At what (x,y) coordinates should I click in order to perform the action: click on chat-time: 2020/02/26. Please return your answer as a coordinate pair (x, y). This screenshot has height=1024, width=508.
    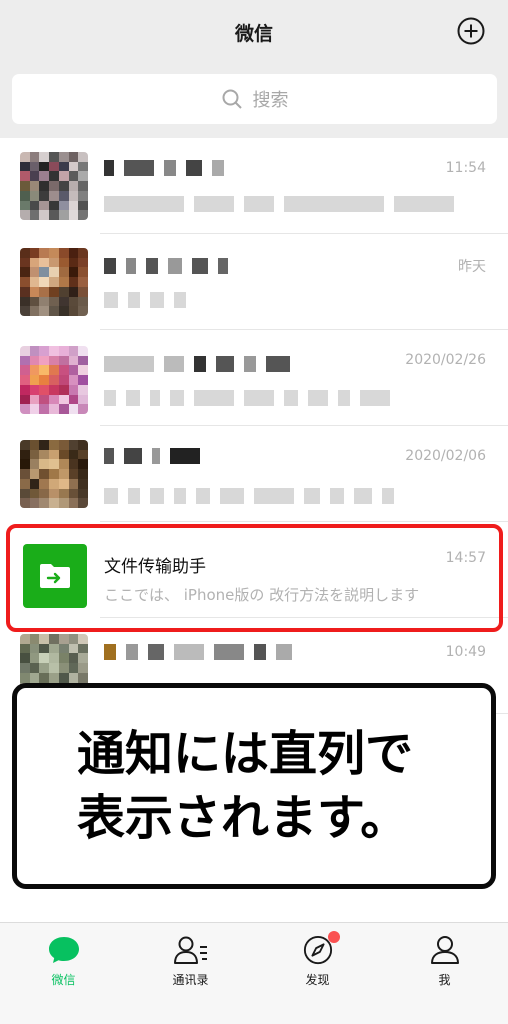
    Looking at the image, I should click on (445, 360).